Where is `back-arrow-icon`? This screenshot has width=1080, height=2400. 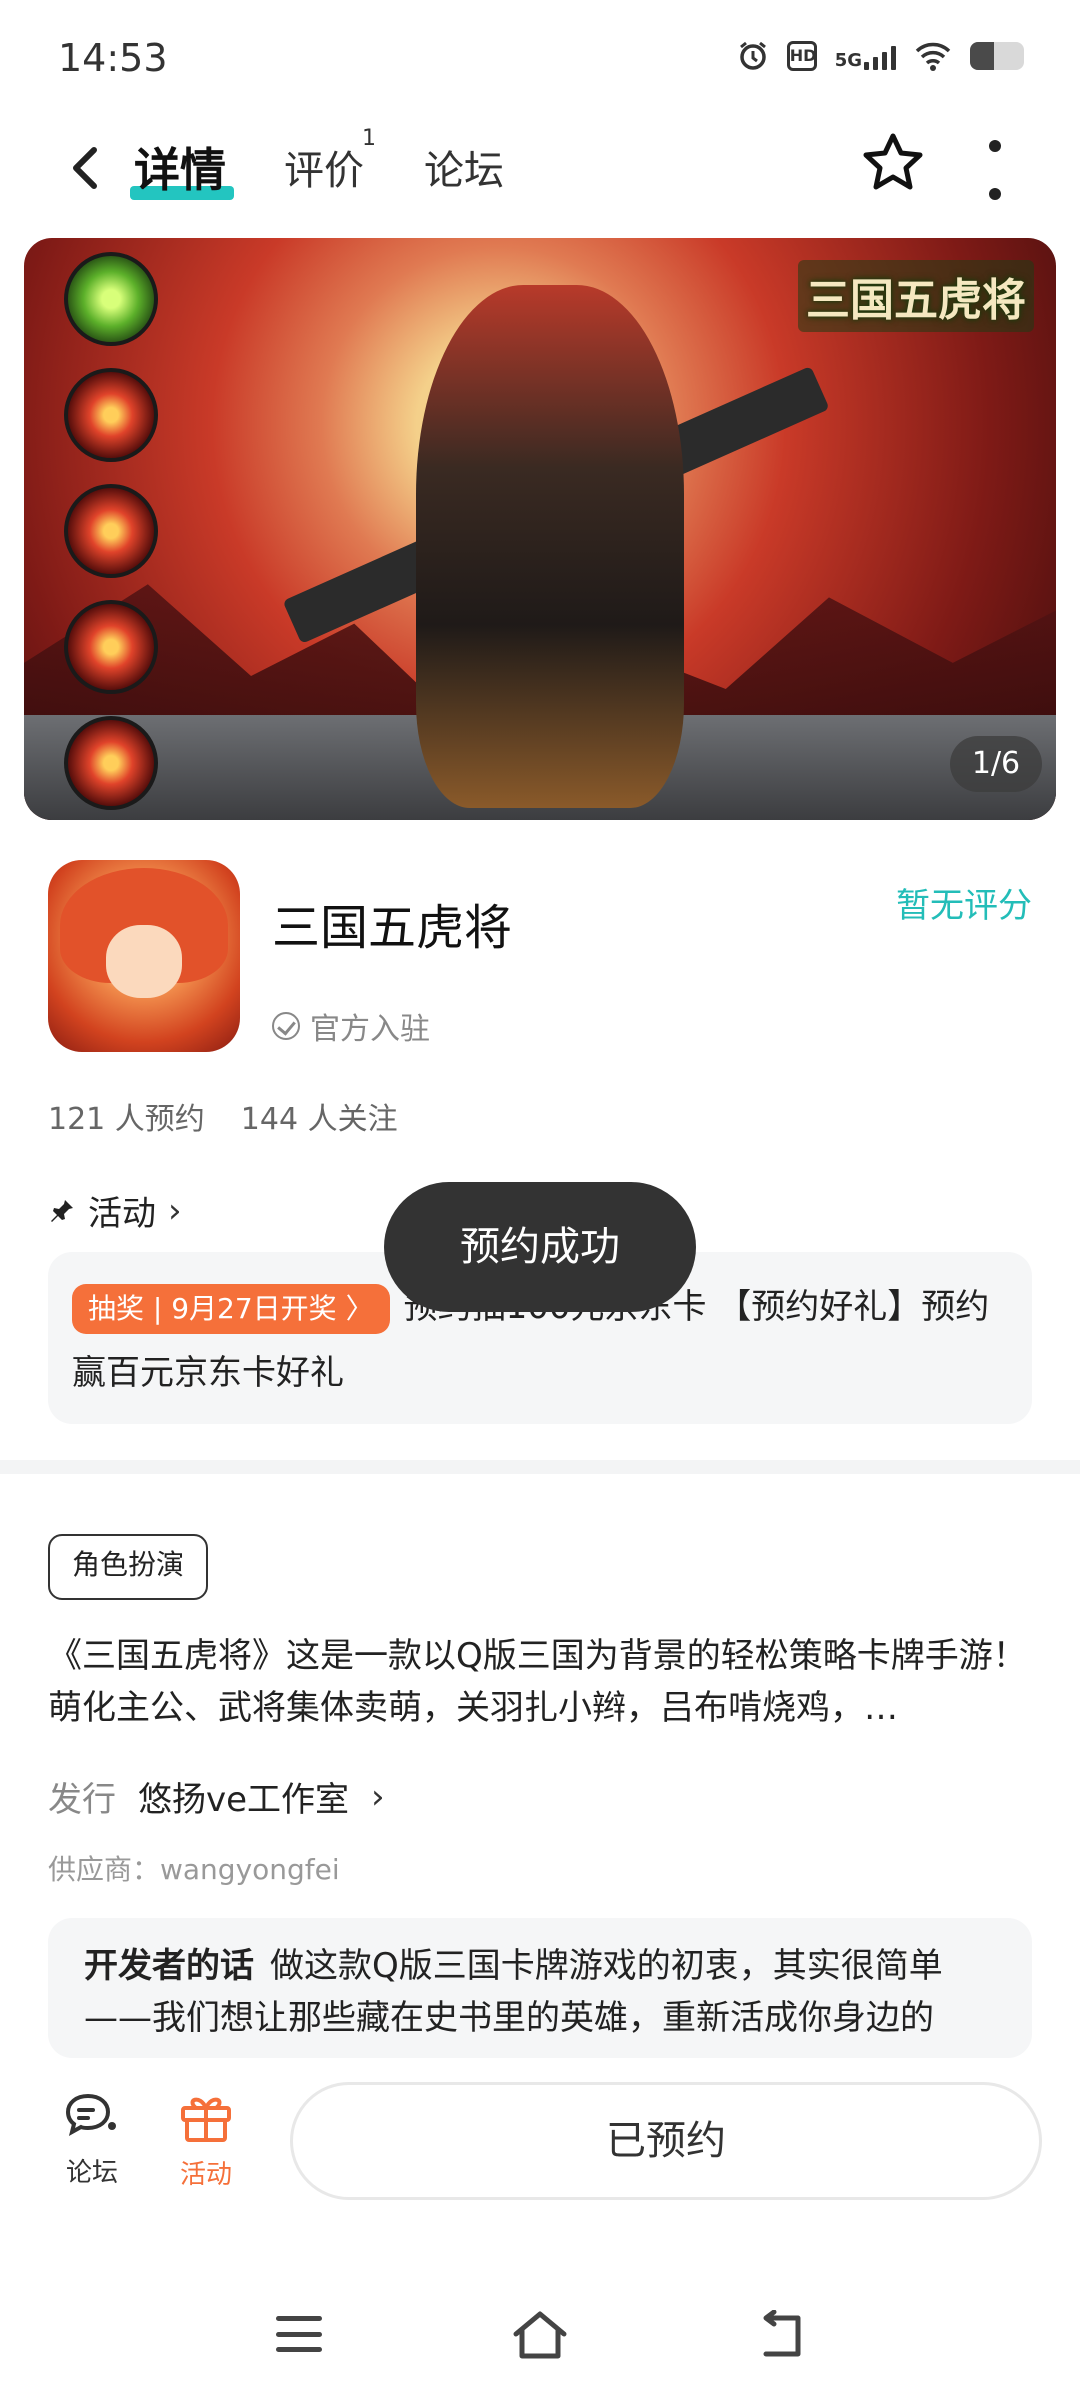 back-arrow-icon is located at coordinates (86, 168).